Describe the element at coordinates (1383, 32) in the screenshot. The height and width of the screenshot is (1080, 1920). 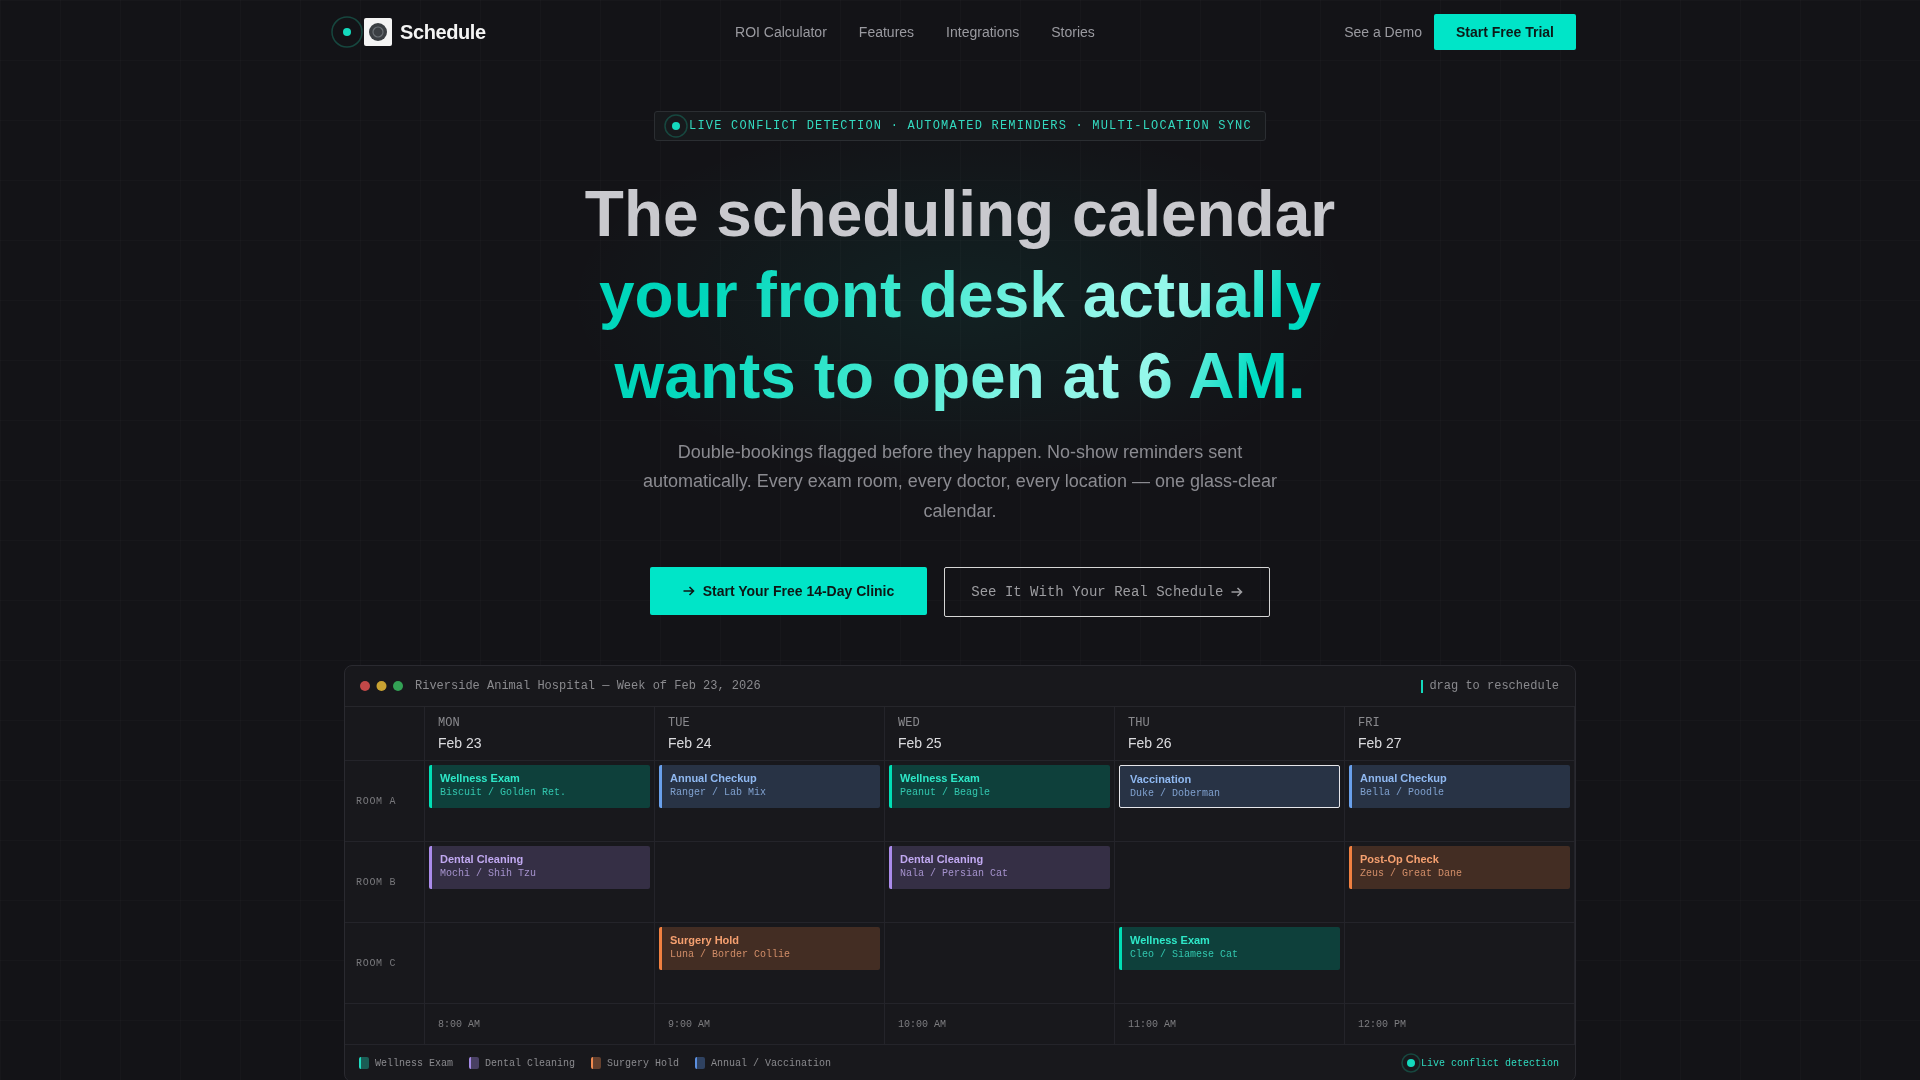
I see `demo-link: See a Demo` at that location.